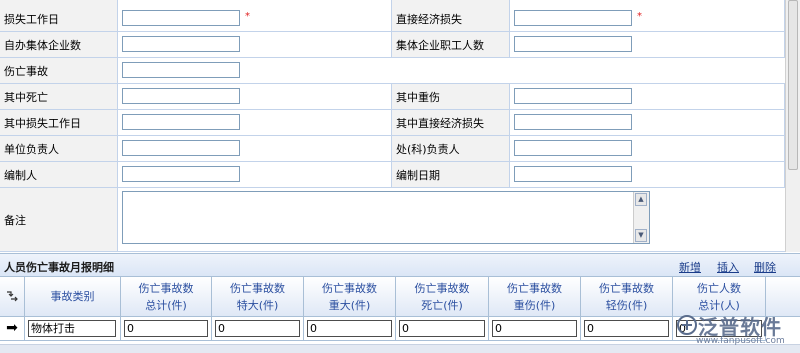  I want to click on compiler-cell, so click(255, 174).